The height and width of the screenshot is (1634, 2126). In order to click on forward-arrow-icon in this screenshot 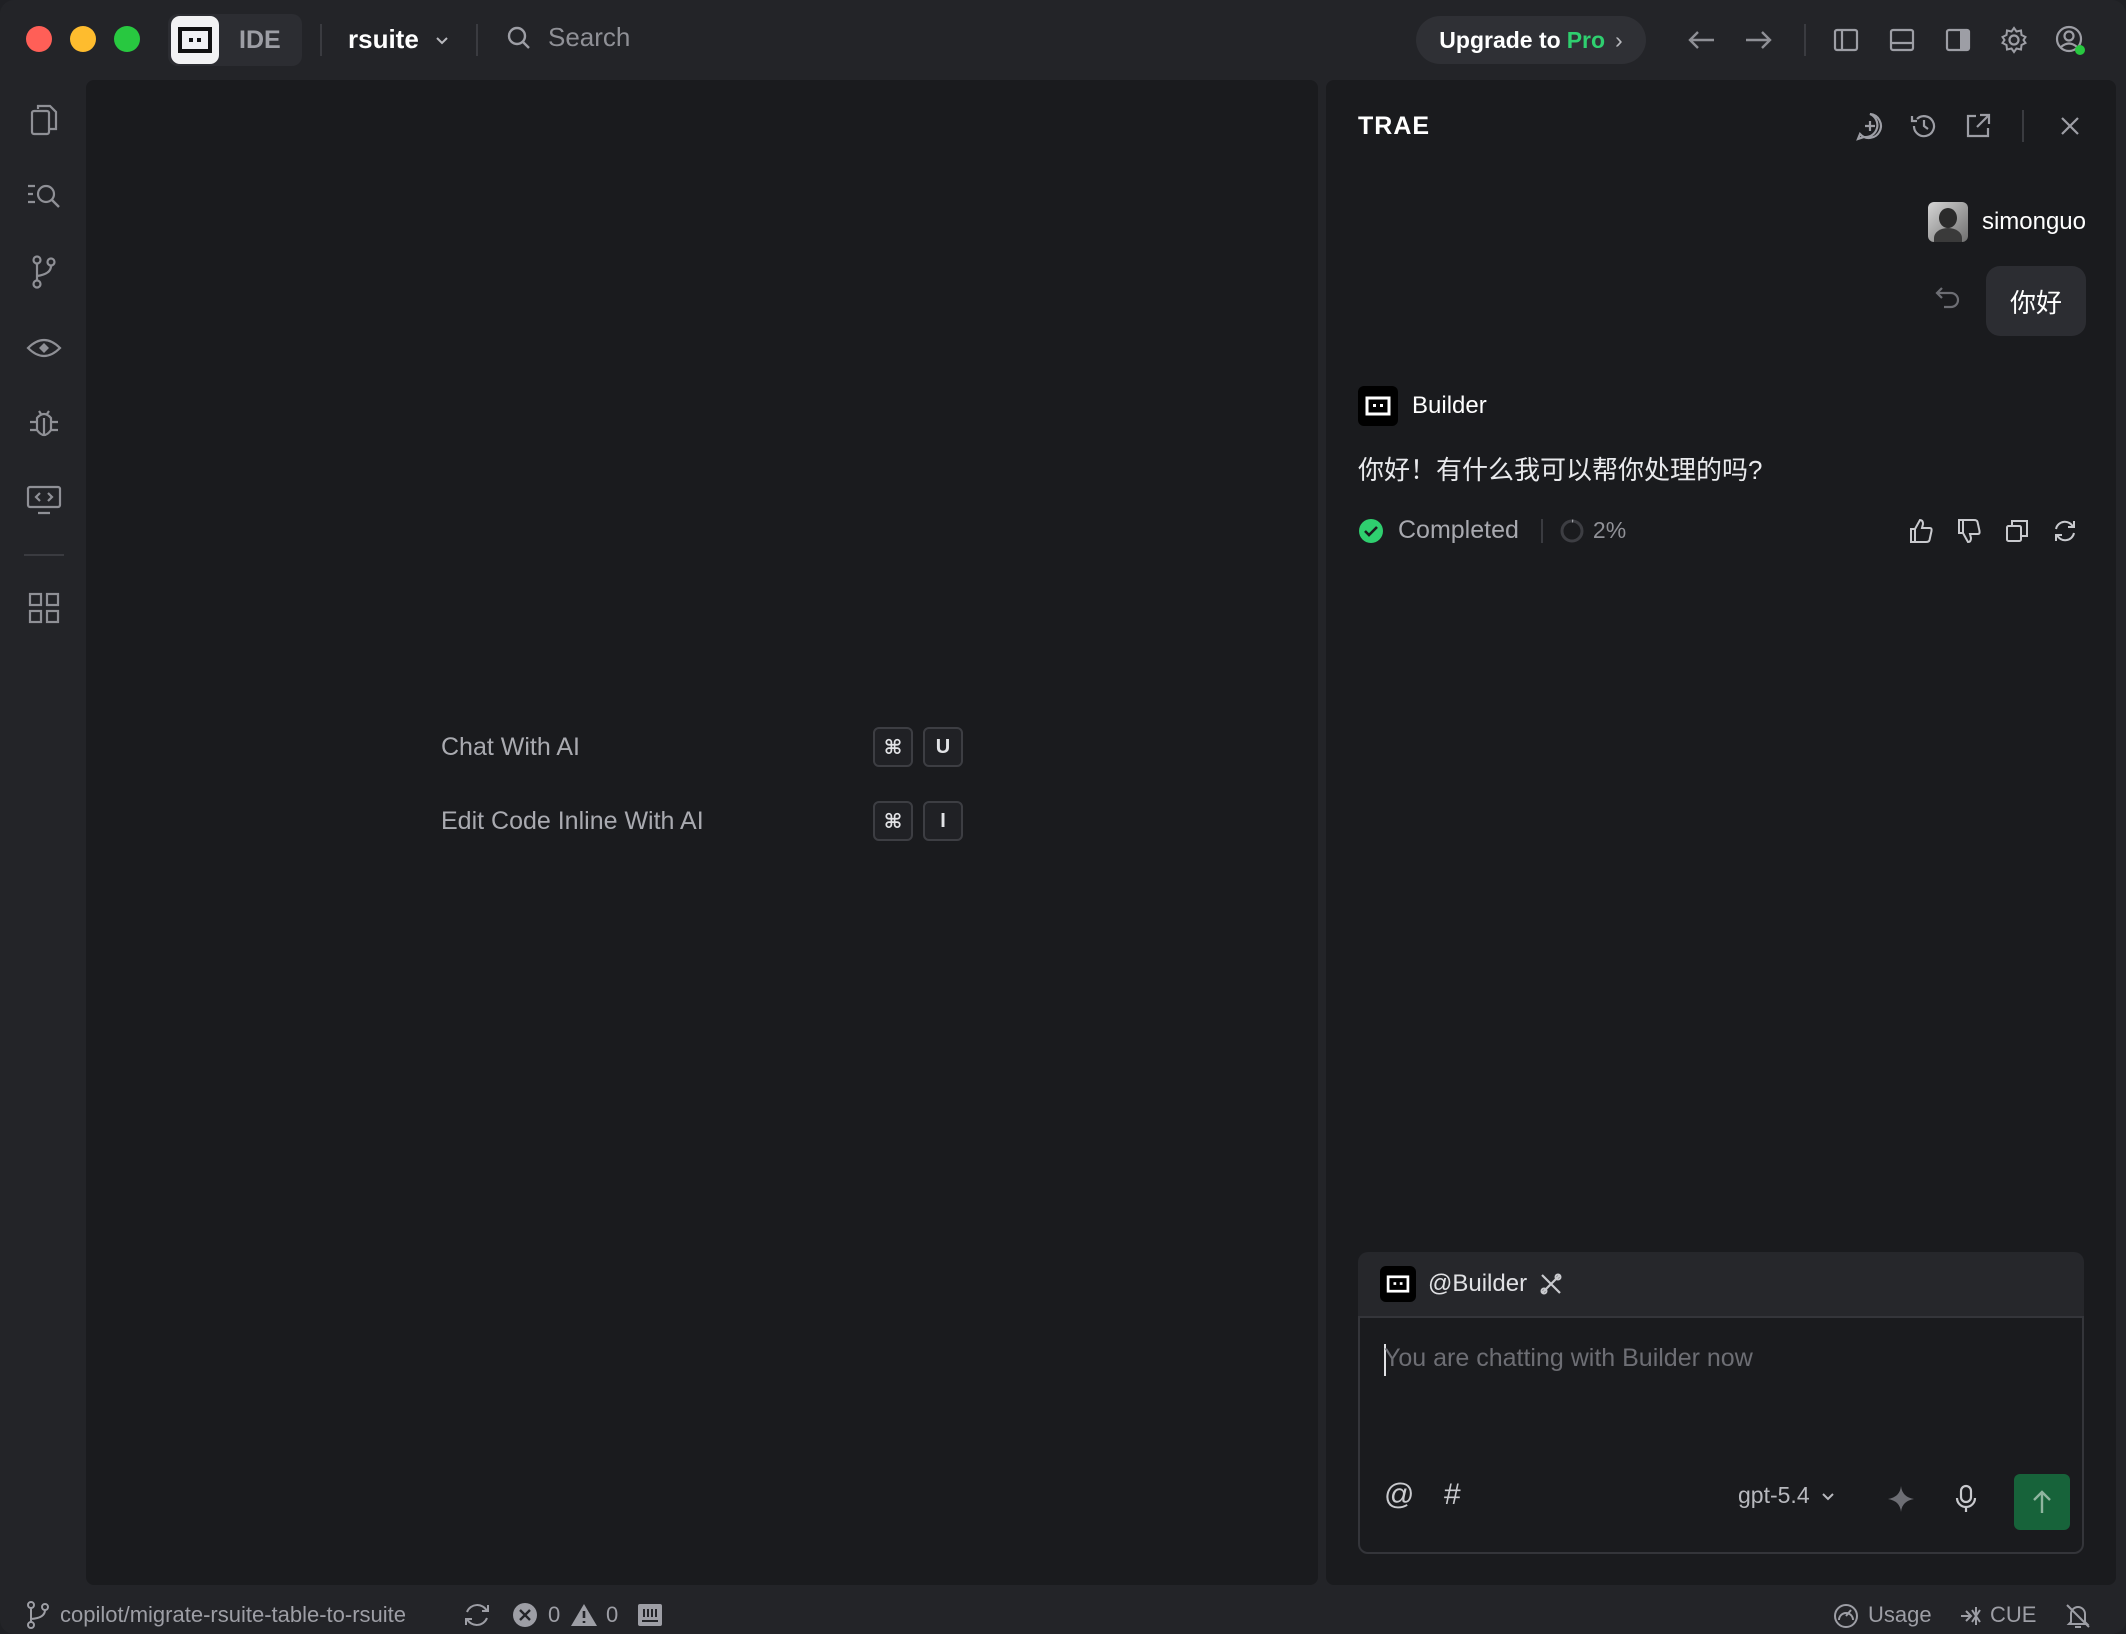, I will do `click(1758, 40)`.